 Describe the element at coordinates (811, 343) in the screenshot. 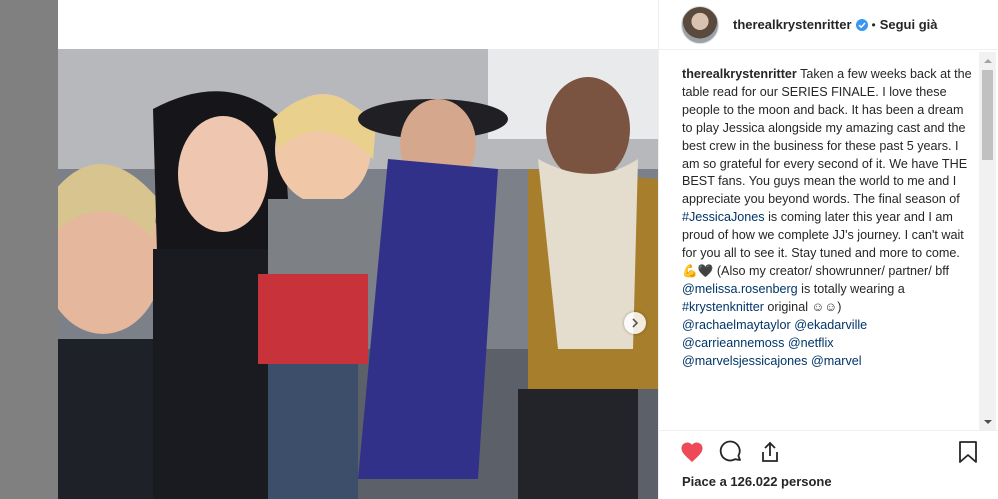

I see `mention-link: @netflix` at that location.